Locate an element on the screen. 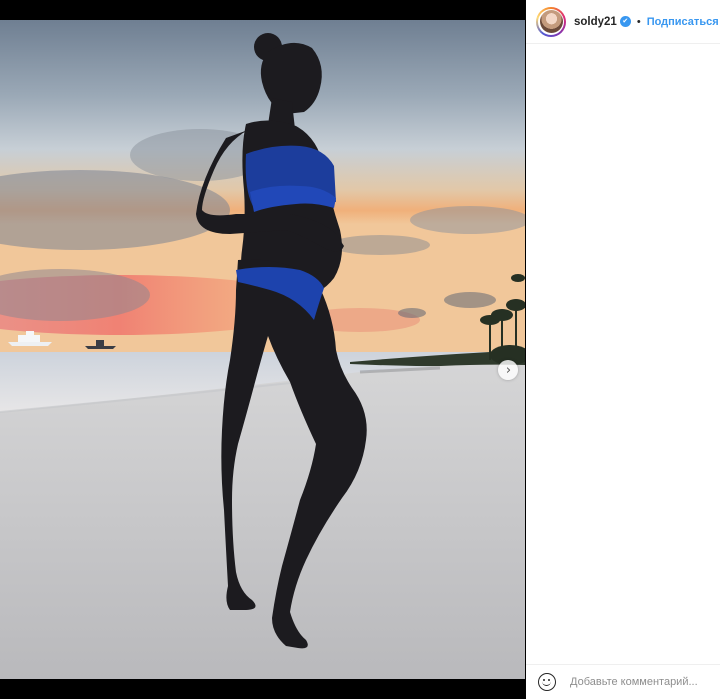 The image size is (720, 699). avatar is located at coordinates (551, 21).